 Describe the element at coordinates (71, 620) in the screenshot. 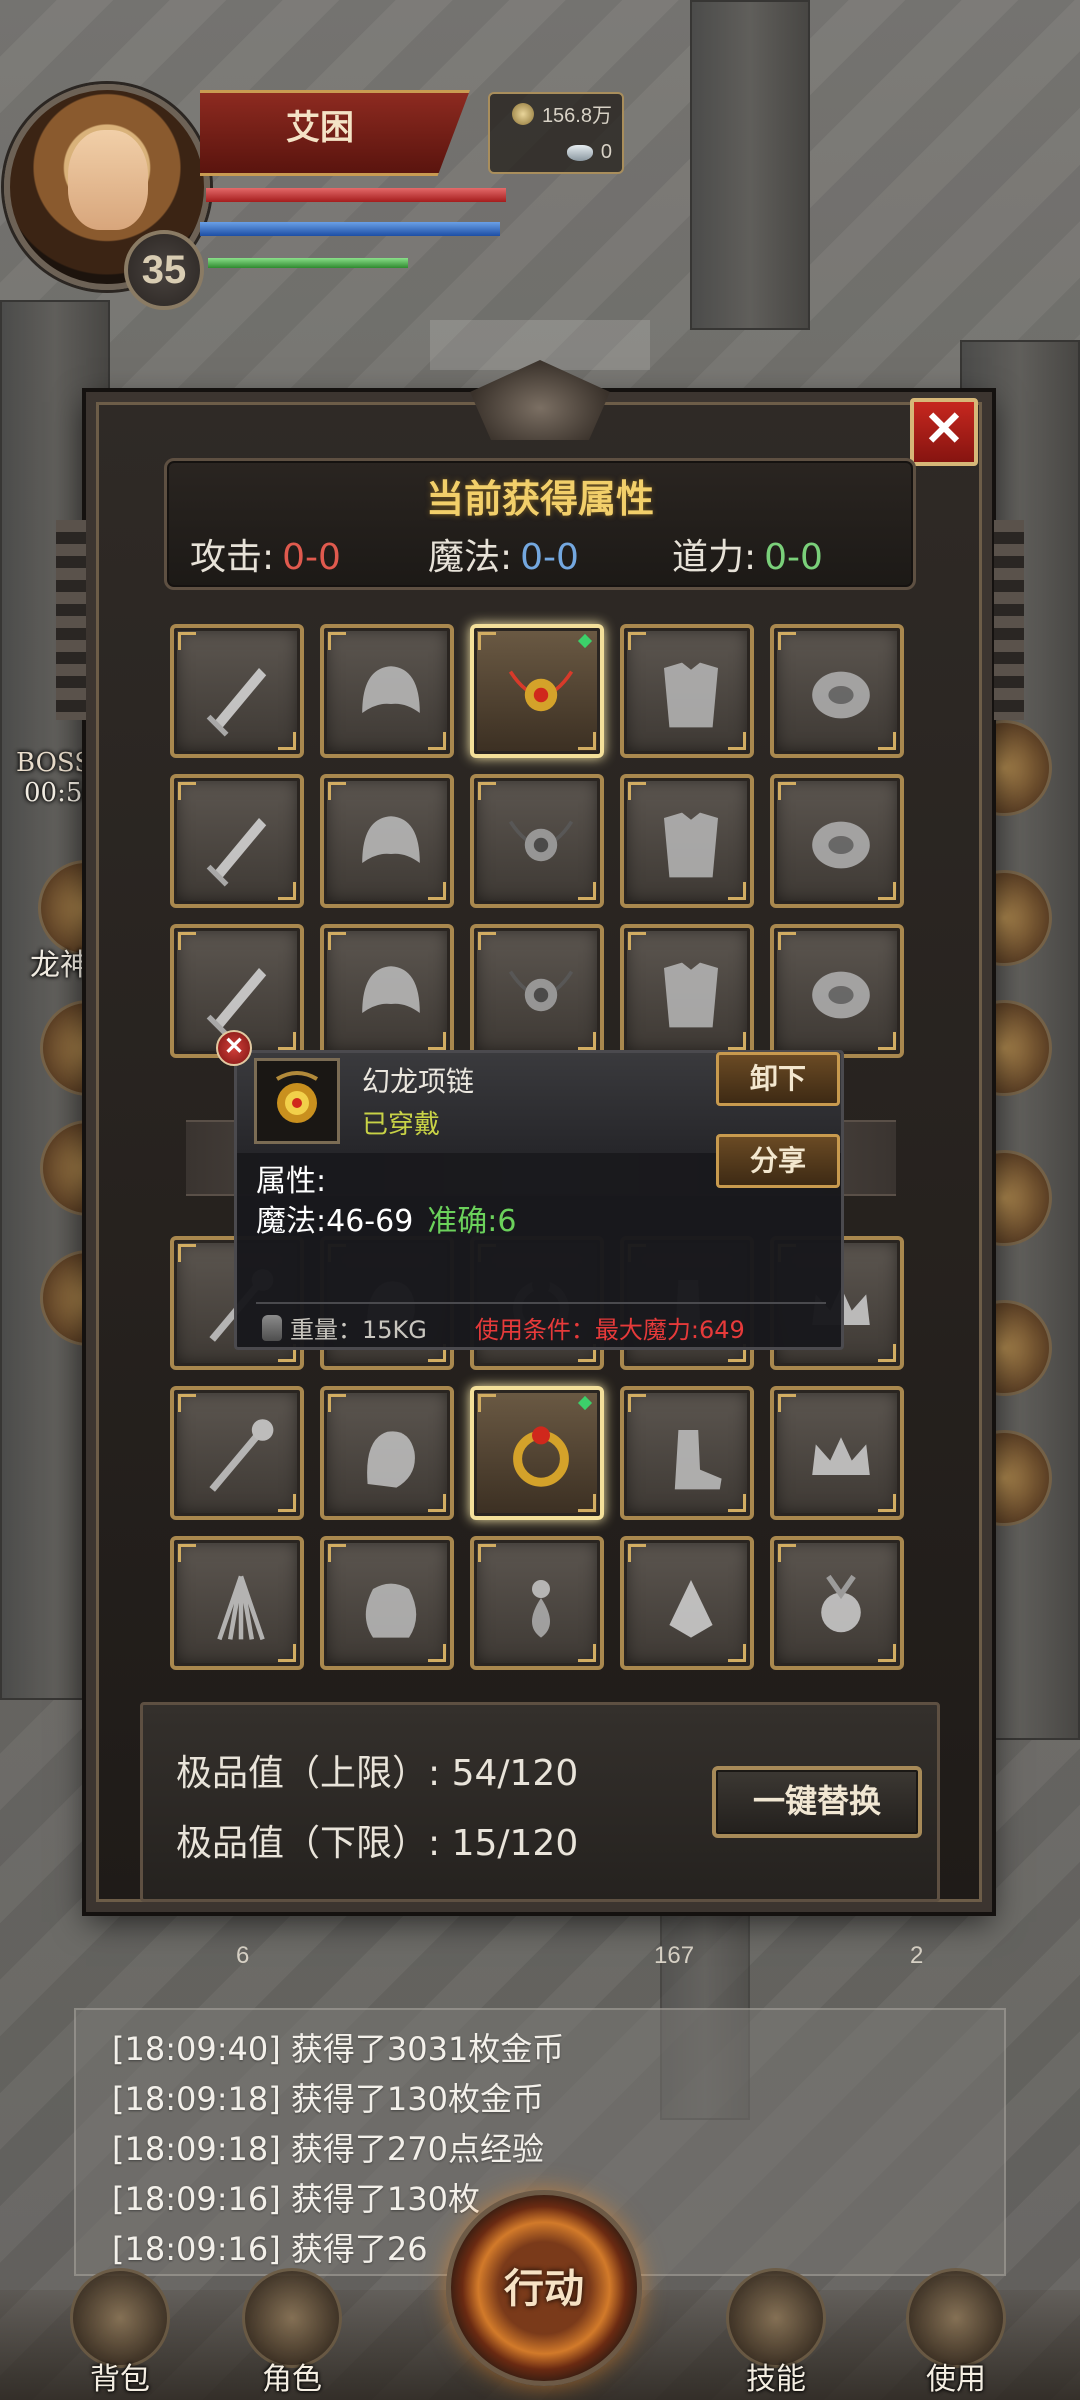

I see `chain-ornament-left` at that location.